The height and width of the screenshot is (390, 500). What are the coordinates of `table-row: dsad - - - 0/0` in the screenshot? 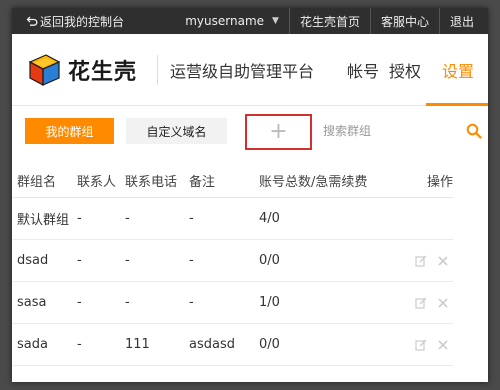 It's located at (233, 261).